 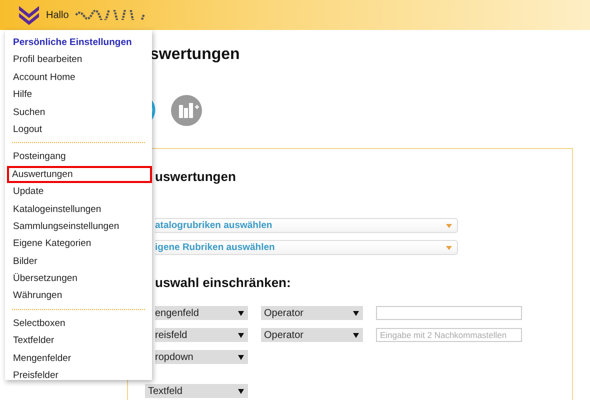 What do you see at coordinates (78, 95) in the screenshot?
I see `menu-item: Hilfe` at bounding box center [78, 95].